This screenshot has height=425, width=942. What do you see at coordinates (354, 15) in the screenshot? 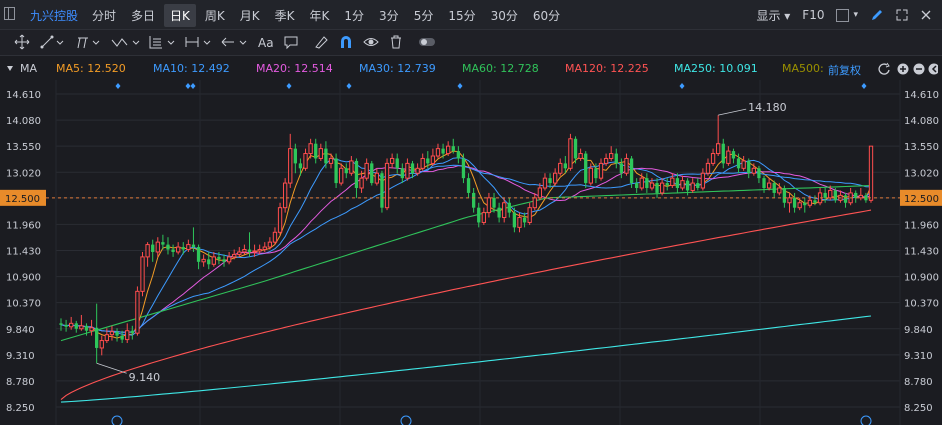
I see `tab-7: 1分` at bounding box center [354, 15].